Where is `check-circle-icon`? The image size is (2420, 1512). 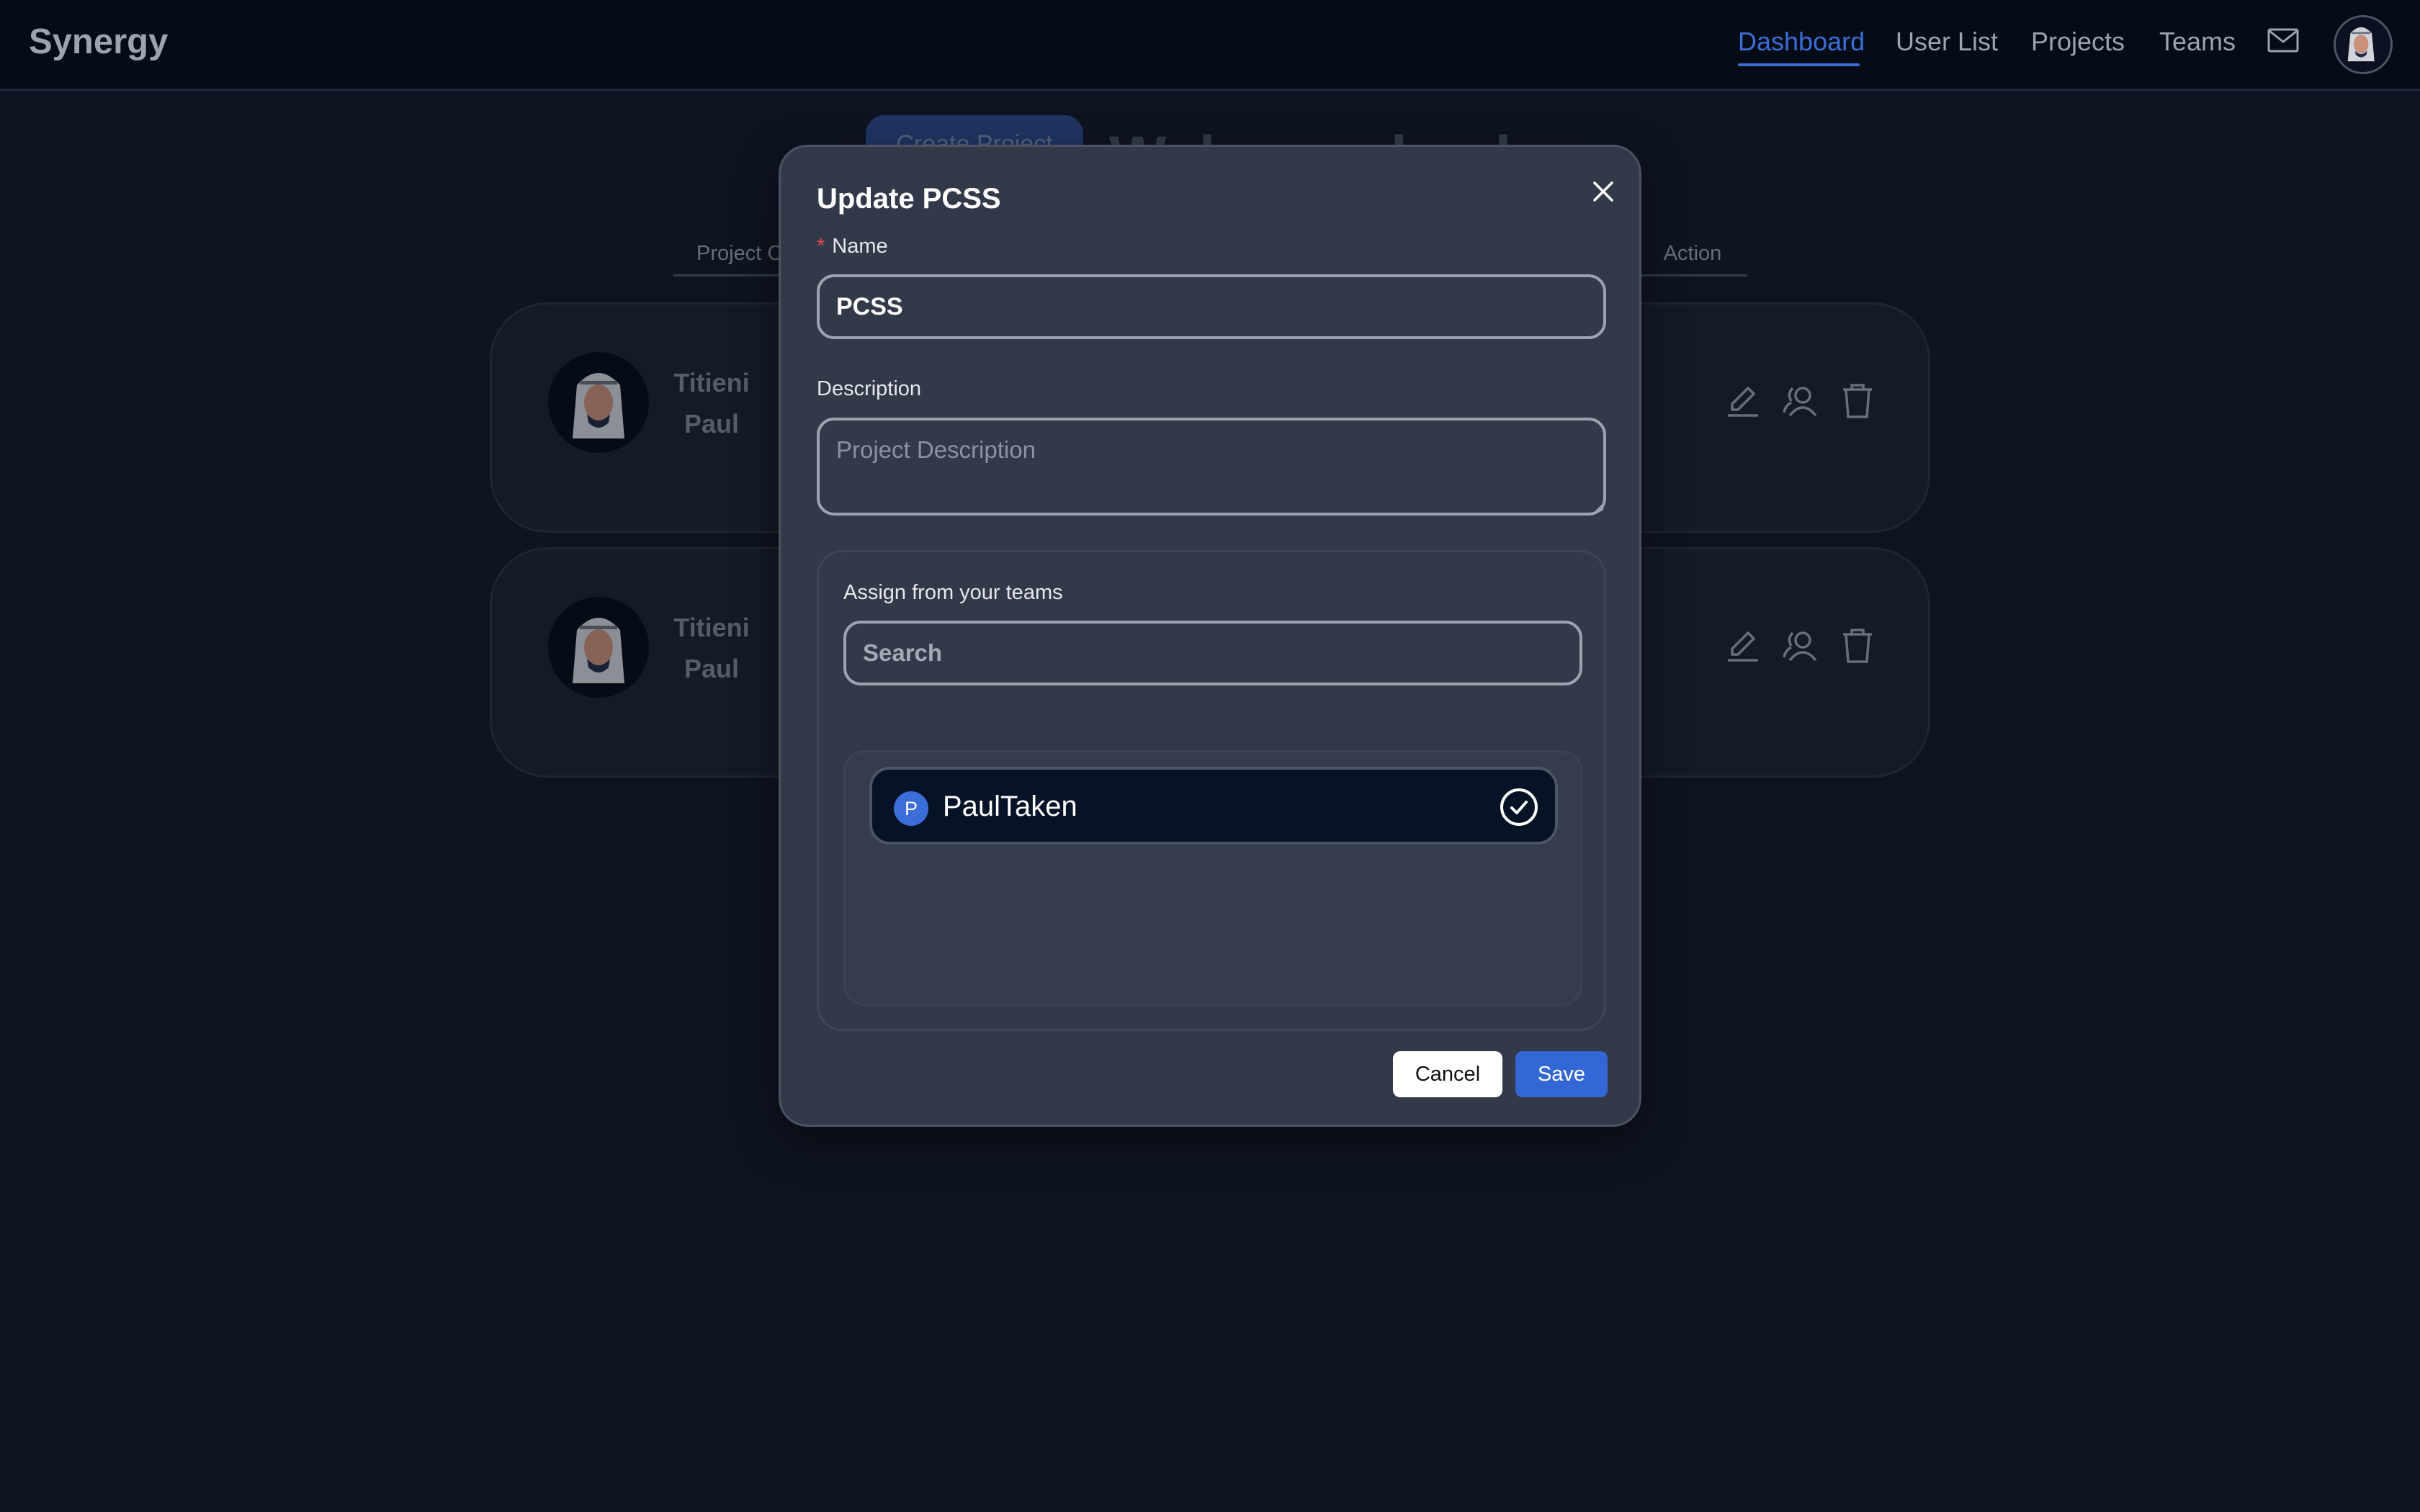 check-circle-icon is located at coordinates (1519, 807).